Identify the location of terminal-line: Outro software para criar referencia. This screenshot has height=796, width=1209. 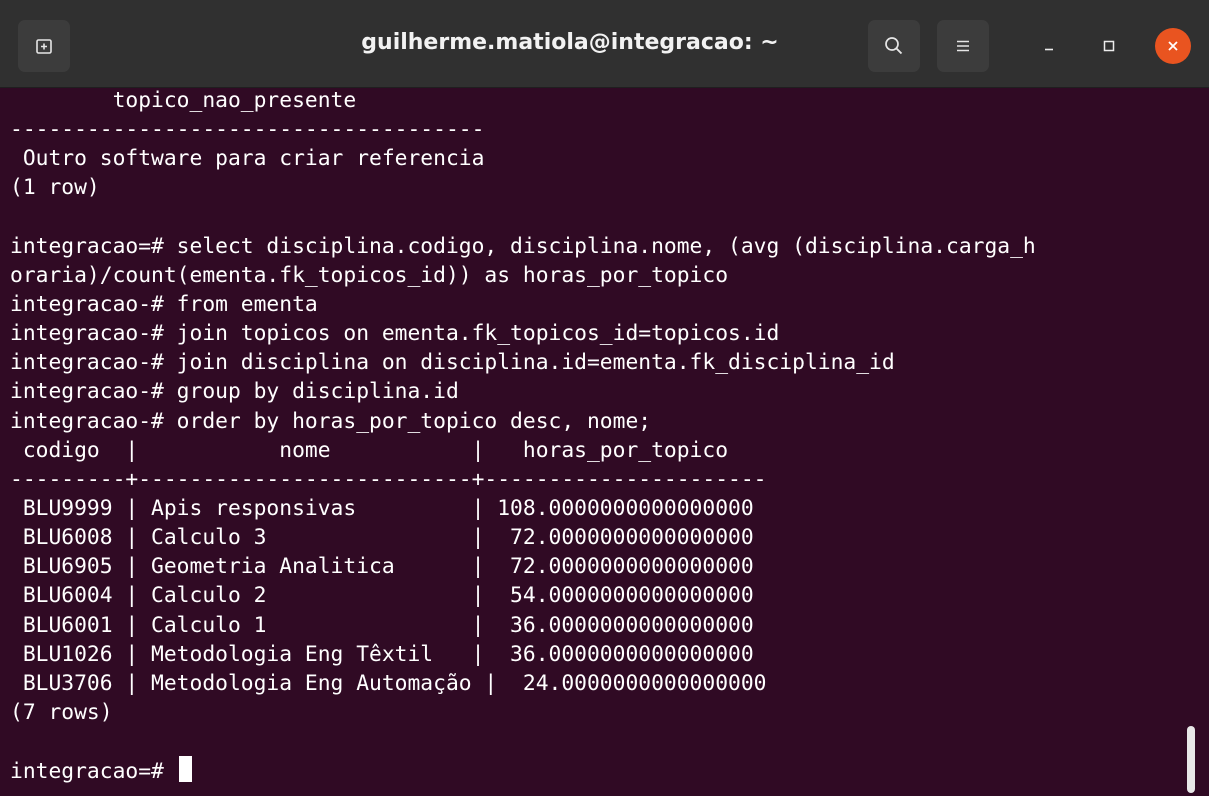
(247, 159).